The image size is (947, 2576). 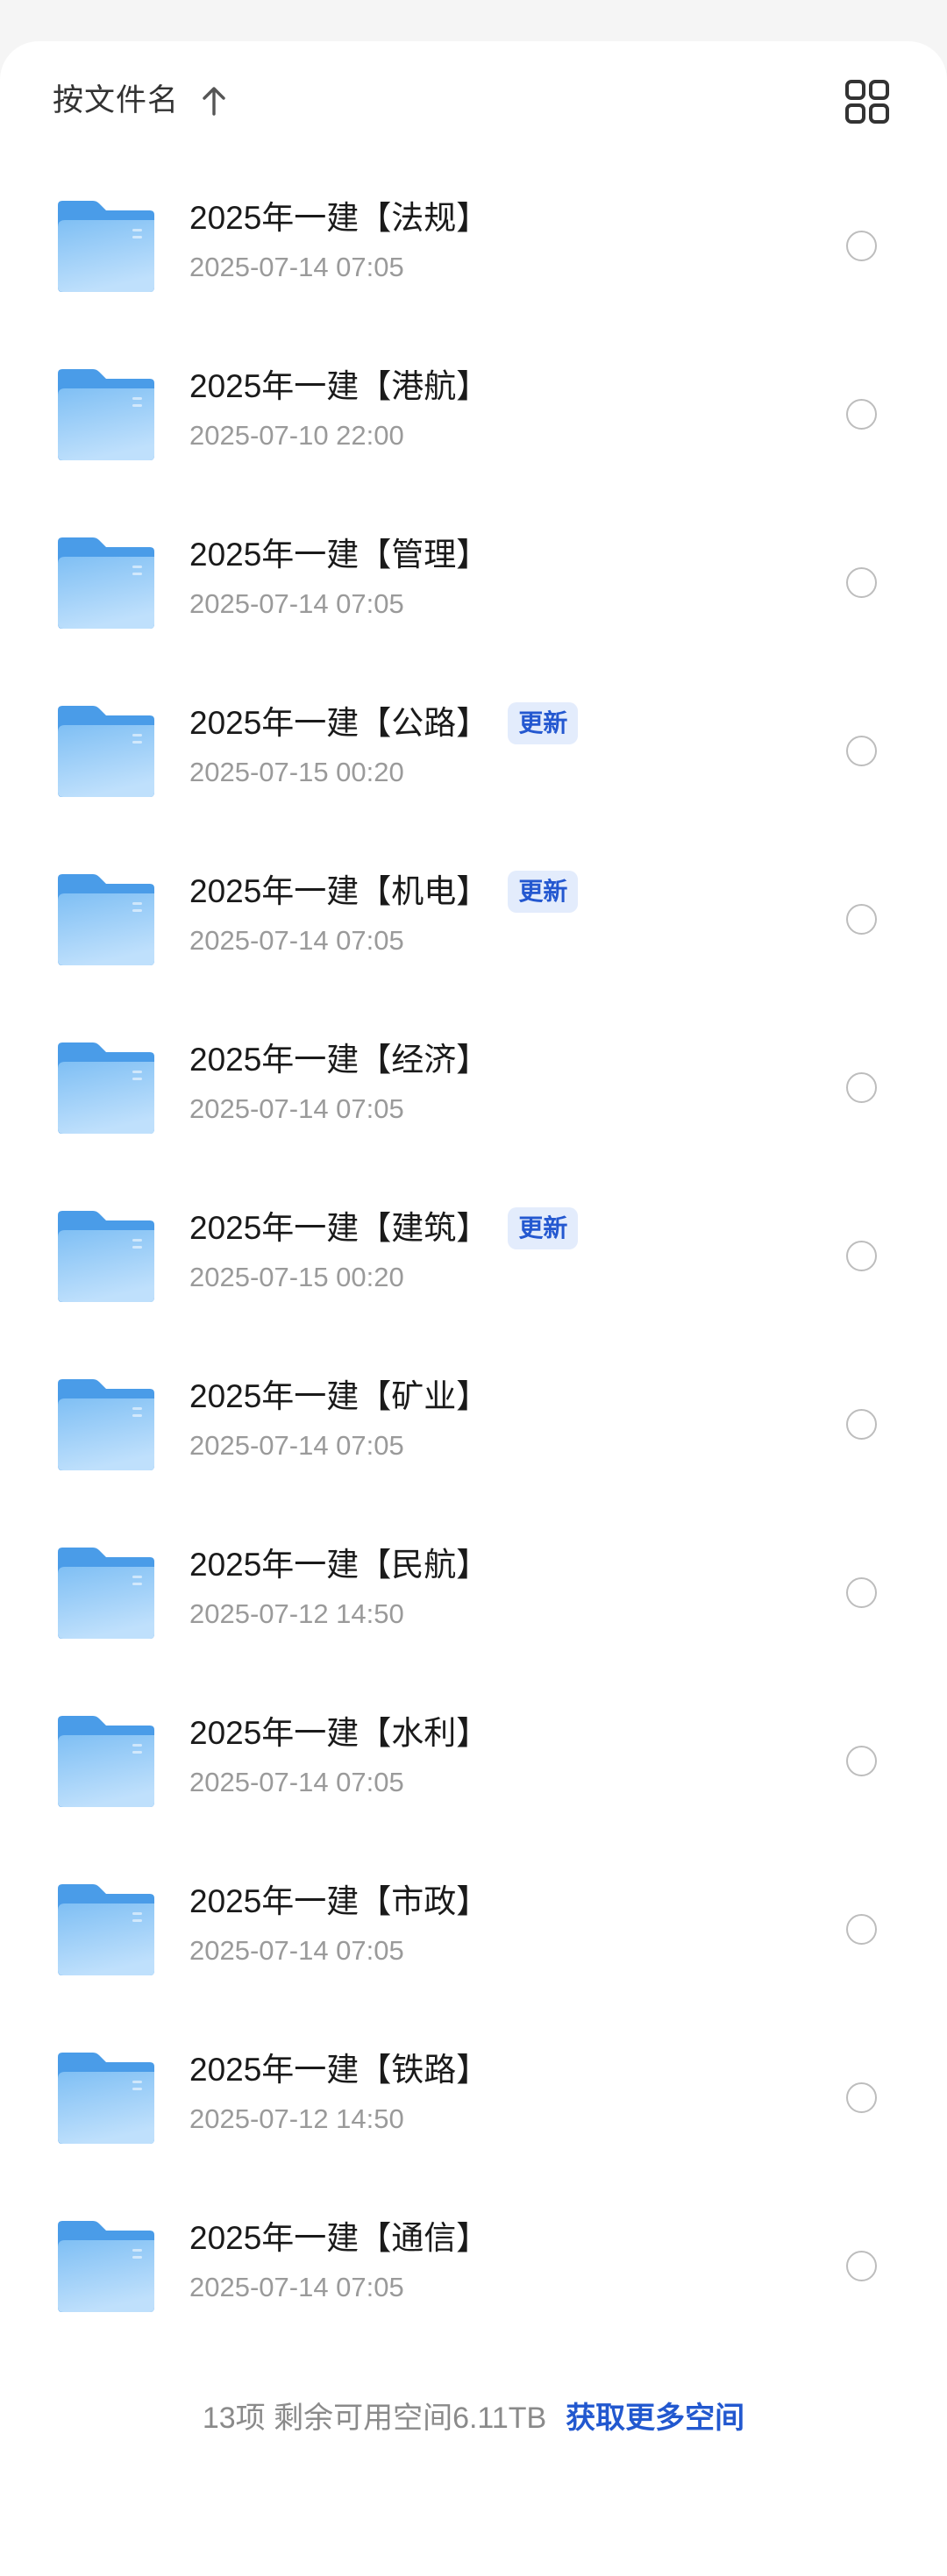 What do you see at coordinates (339, 1228) in the screenshot?
I see `file-name: 2025年一建【建筑】` at bounding box center [339, 1228].